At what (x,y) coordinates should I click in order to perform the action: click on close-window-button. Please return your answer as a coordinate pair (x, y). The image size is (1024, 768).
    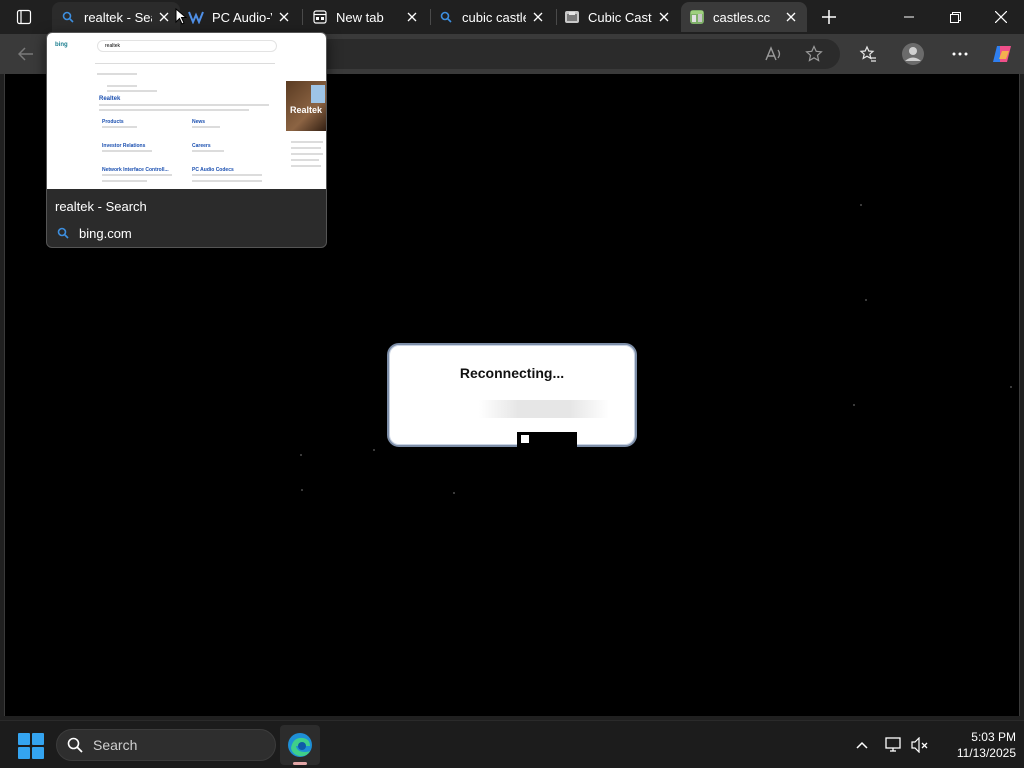
    Looking at the image, I should click on (1001, 17).